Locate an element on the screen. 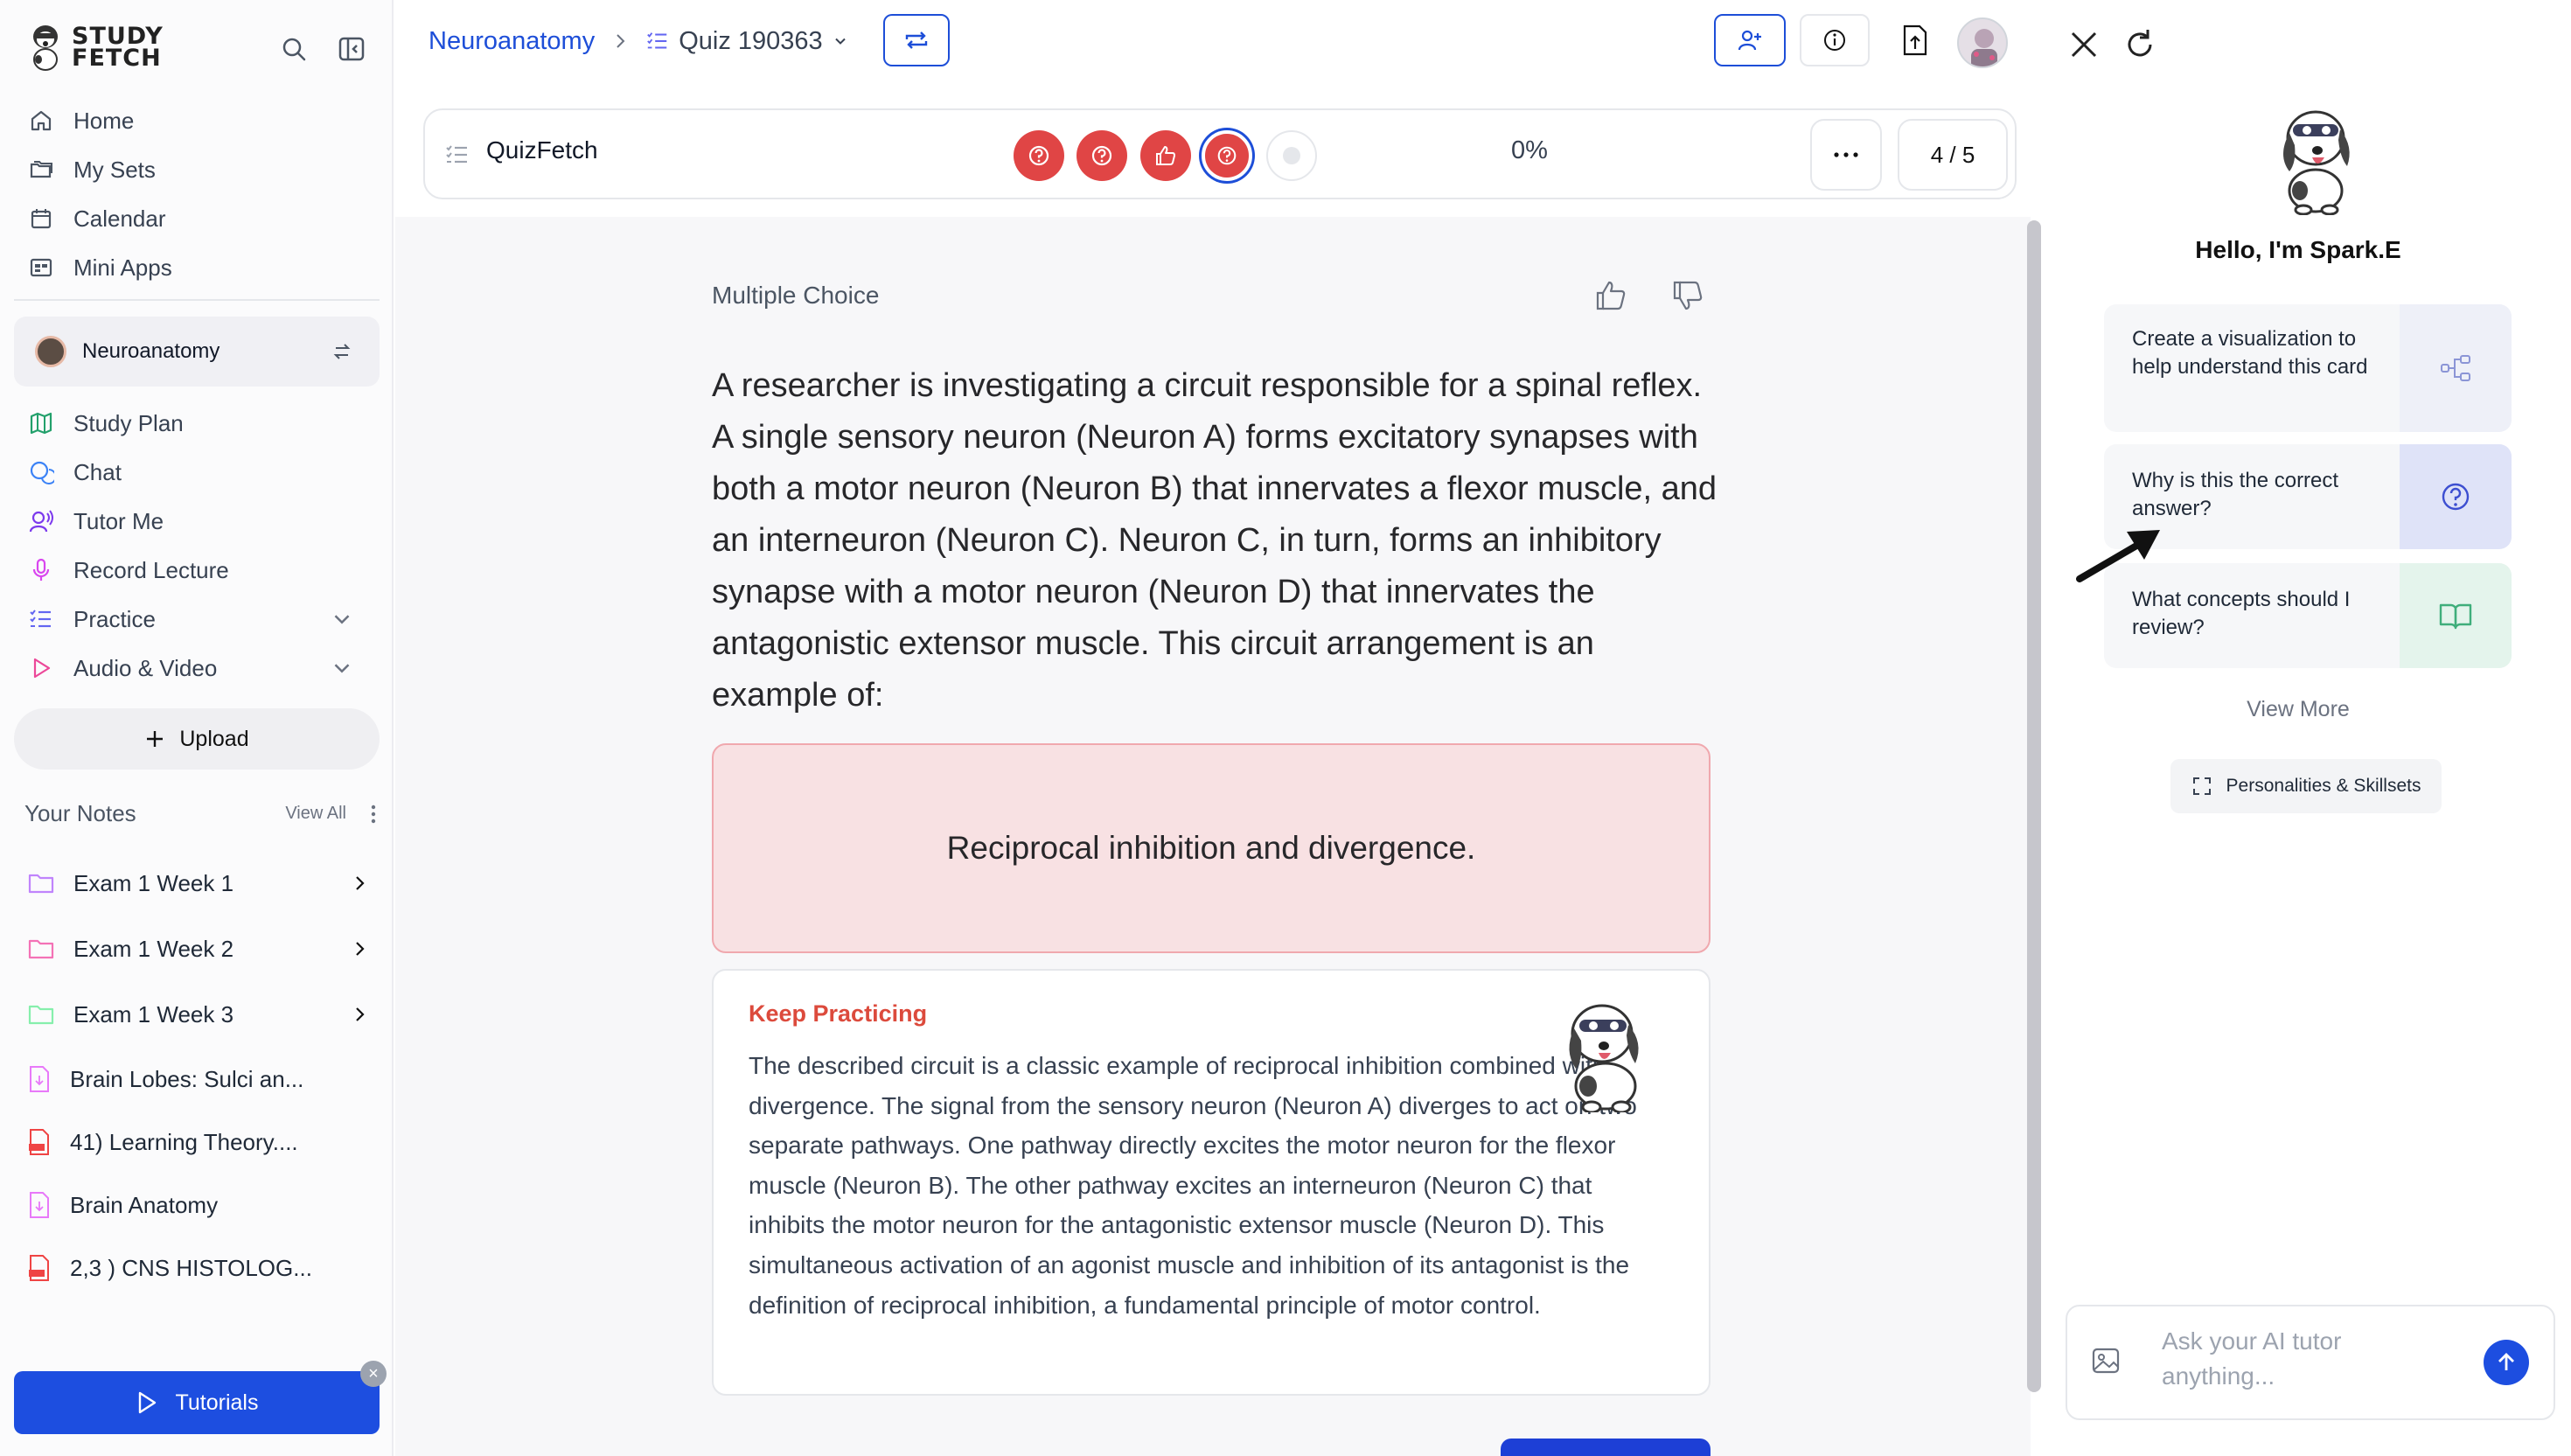 The width and height of the screenshot is (2571, 1456). close-icon is located at coordinates (2084, 44).